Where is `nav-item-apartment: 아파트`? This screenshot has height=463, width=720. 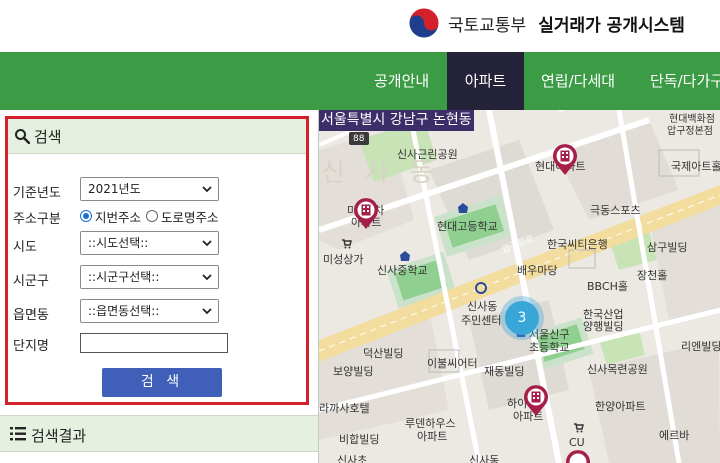
nav-item-apartment: 아파트 is located at coordinates (485, 81).